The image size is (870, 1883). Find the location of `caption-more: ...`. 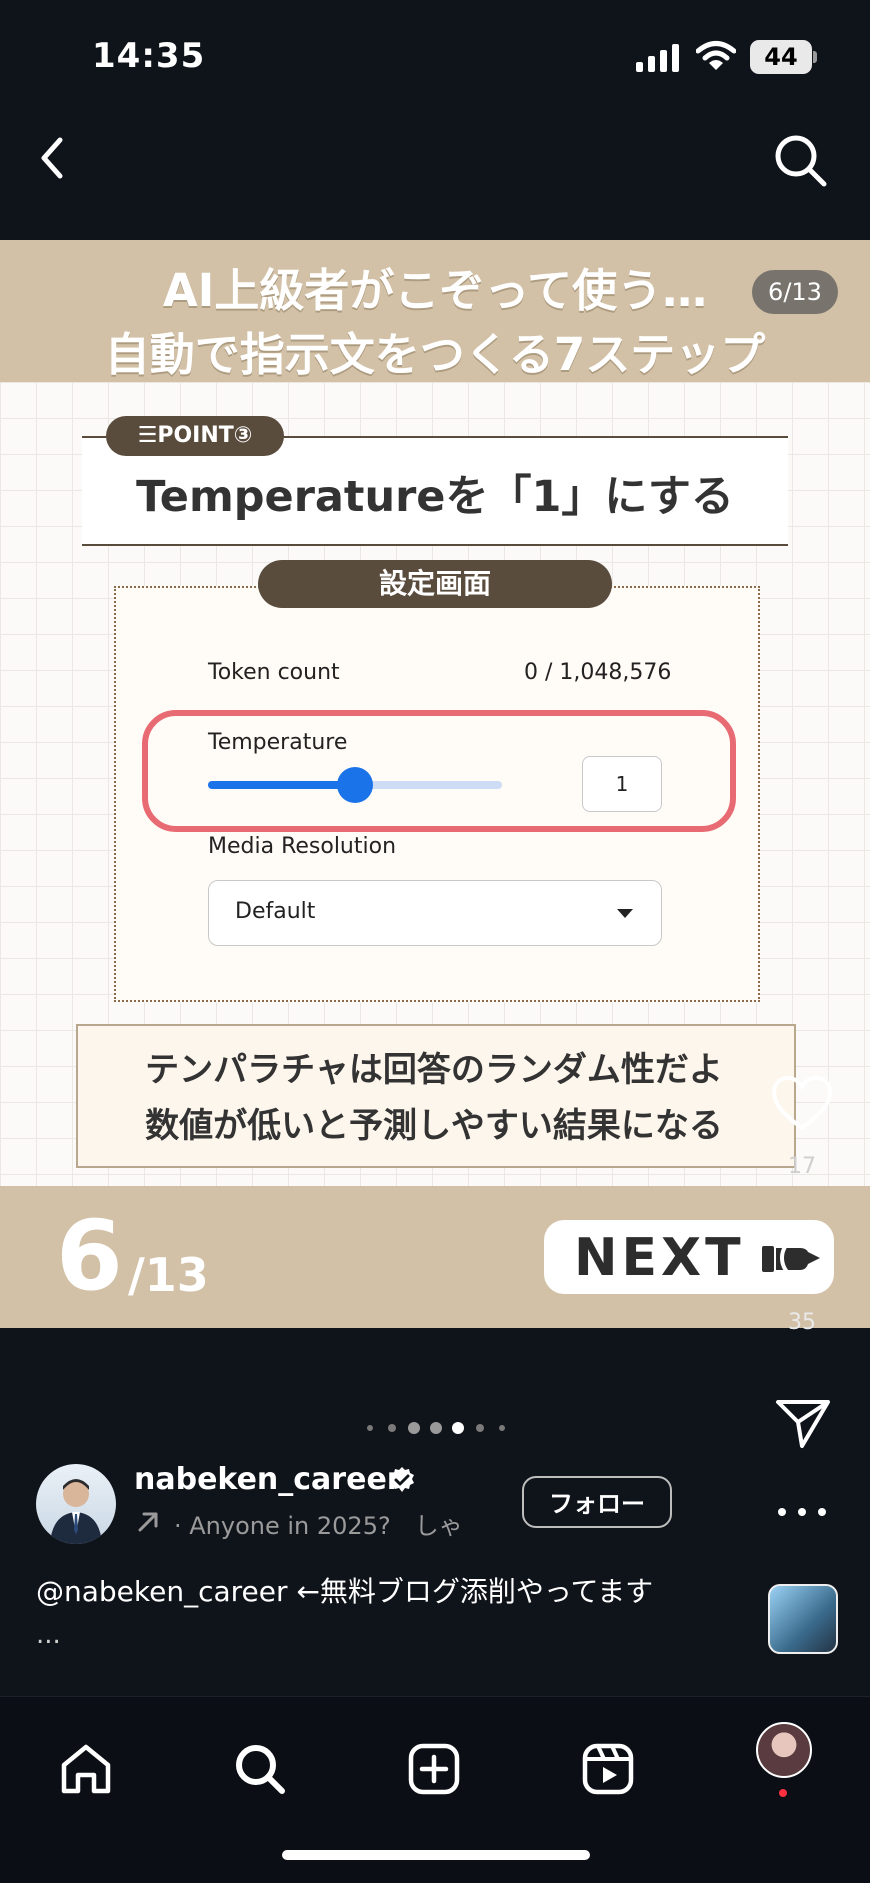

caption-more: ... is located at coordinates (48, 1635).